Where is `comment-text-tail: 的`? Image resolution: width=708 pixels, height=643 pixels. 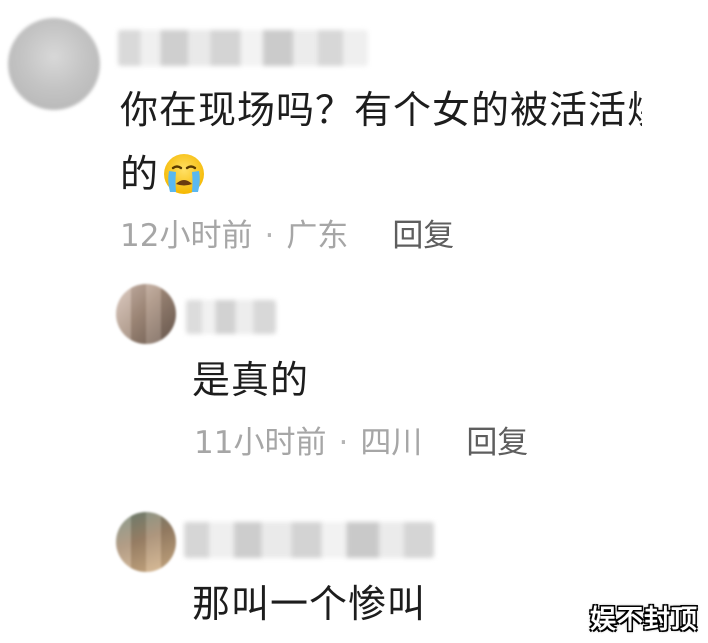
comment-text-tail: 的 is located at coordinates (140, 174).